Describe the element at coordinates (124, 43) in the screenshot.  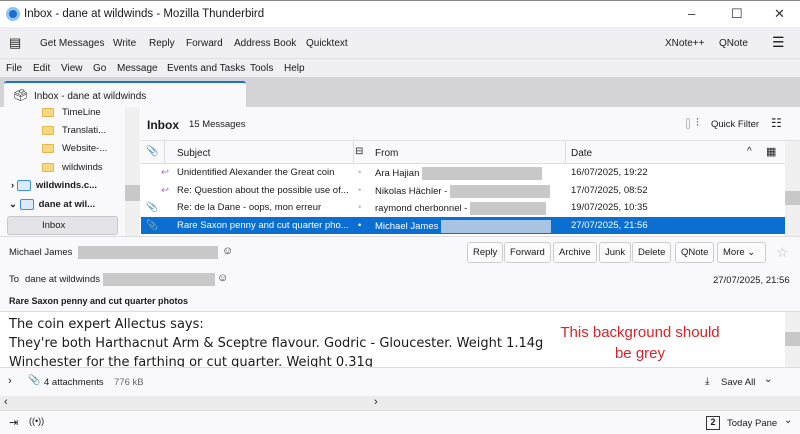
I see `write-button: Write` at that location.